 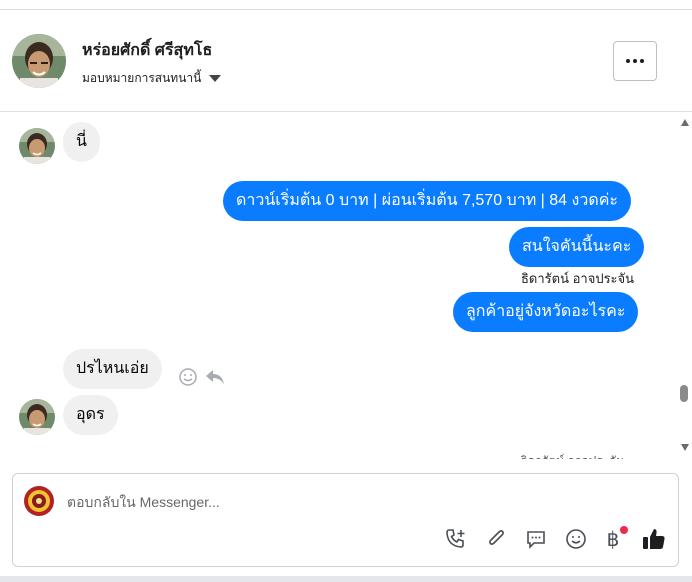 What do you see at coordinates (142, 78) in the screenshot?
I see `assign-label: มอบหมายการสนทนานี้` at bounding box center [142, 78].